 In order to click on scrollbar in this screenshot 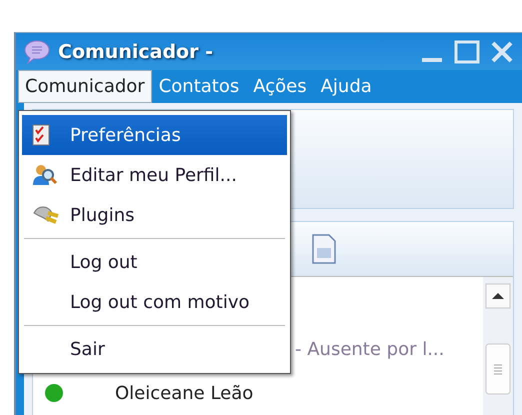, I will do `click(498, 346)`.